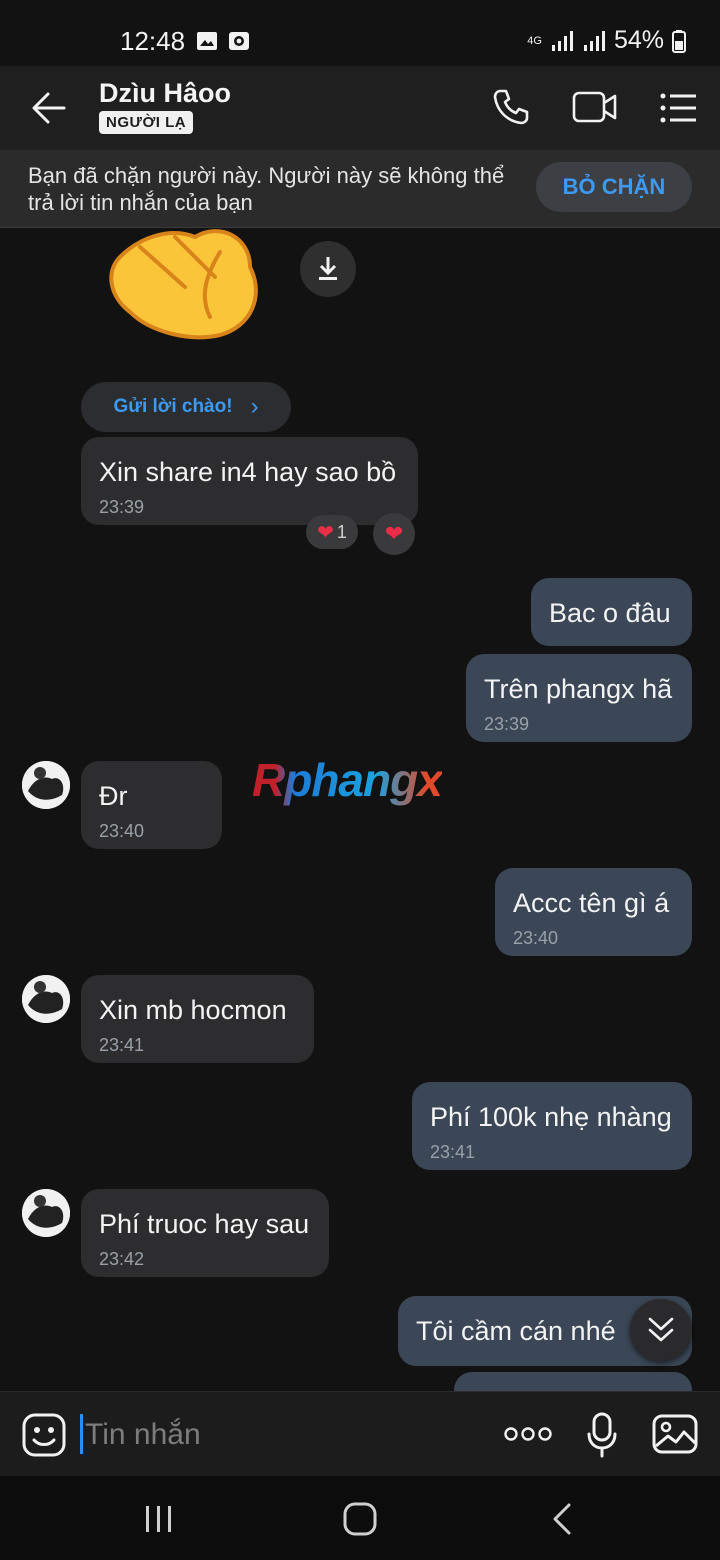 Image resolution: width=720 pixels, height=1560 pixels. What do you see at coordinates (44, 1435) in the screenshot?
I see `emoji-sticker-icon` at bounding box center [44, 1435].